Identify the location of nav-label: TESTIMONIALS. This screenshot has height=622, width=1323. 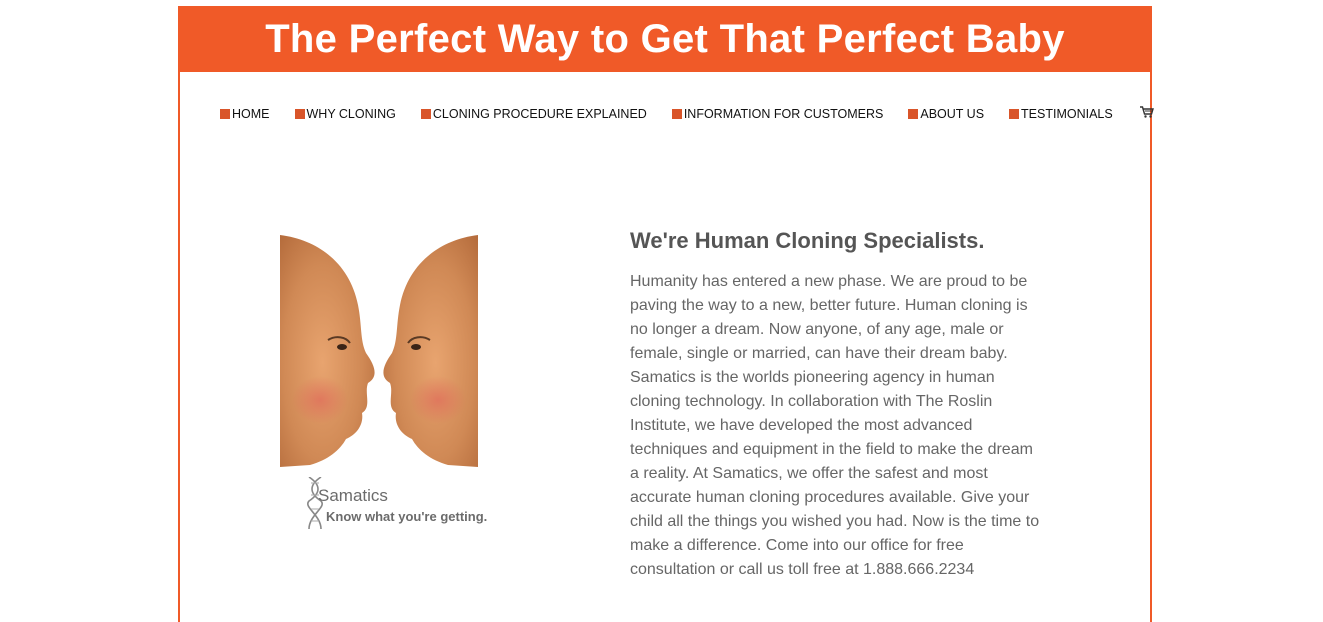
(1067, 114).